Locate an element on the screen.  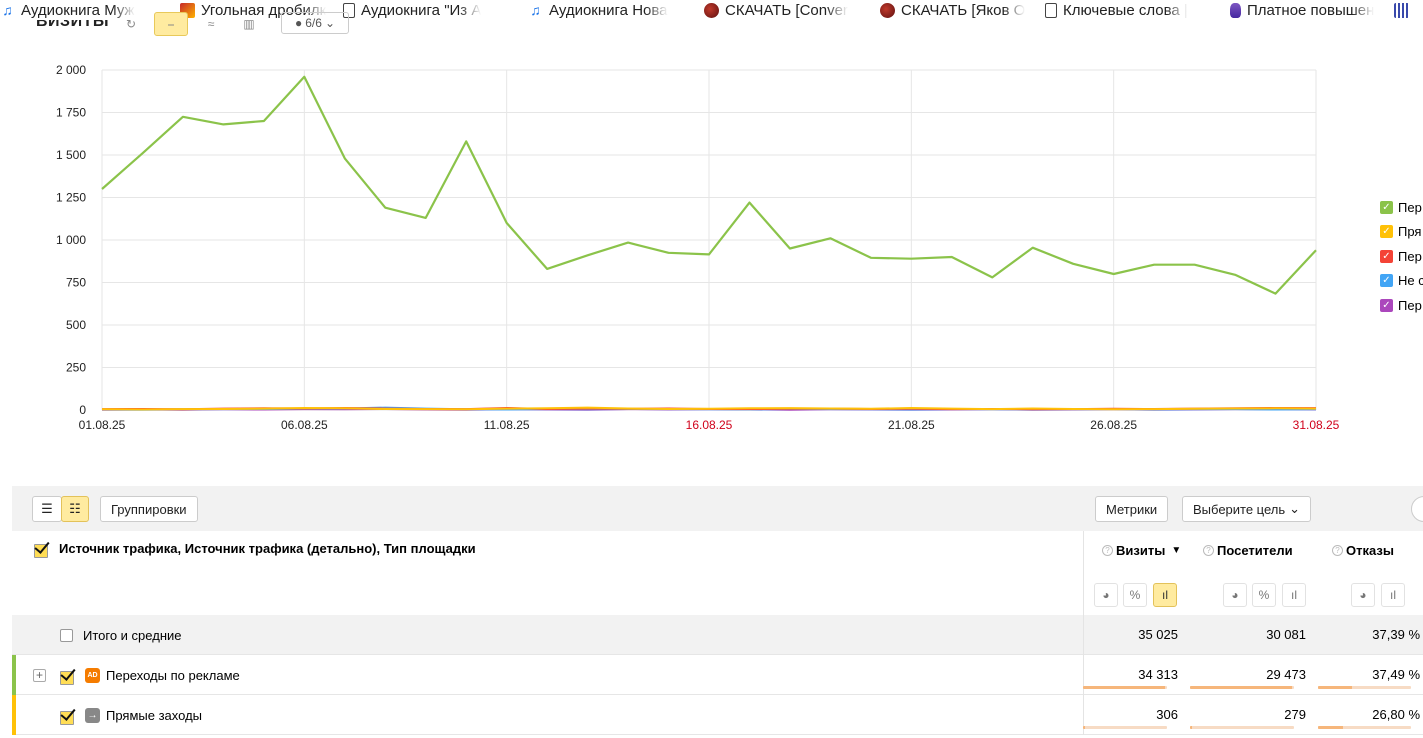
legend-label: Пер is located at coordinates (1410, 256).